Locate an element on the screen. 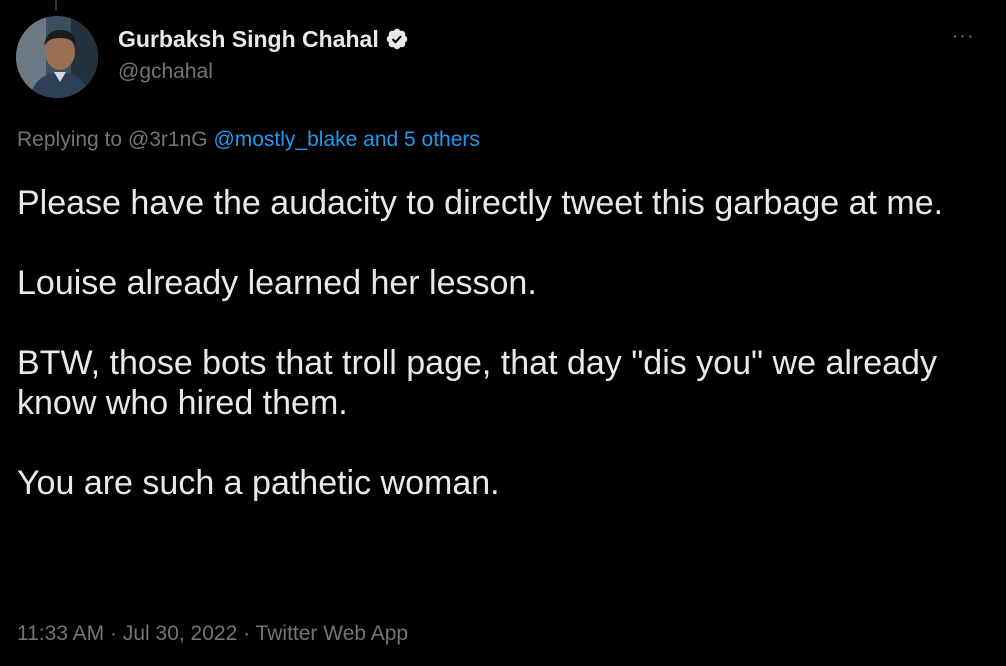 The height and width of the screenshot is (666, 1006). replying-prefix: Replying to is located at coordinates (72, 139).